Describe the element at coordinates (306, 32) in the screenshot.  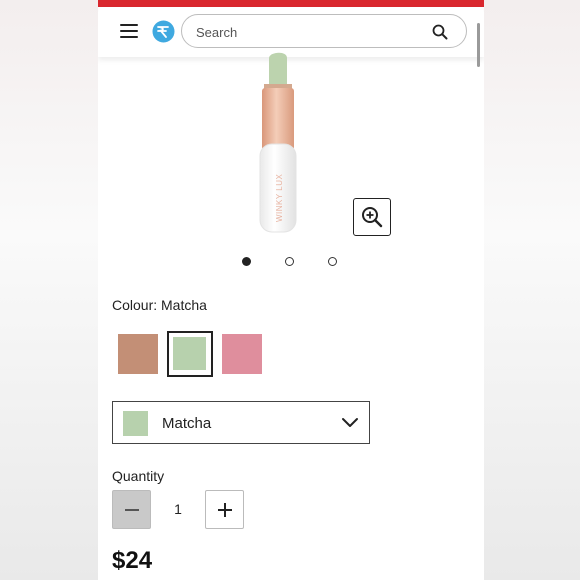
I see `search-input` at that location.